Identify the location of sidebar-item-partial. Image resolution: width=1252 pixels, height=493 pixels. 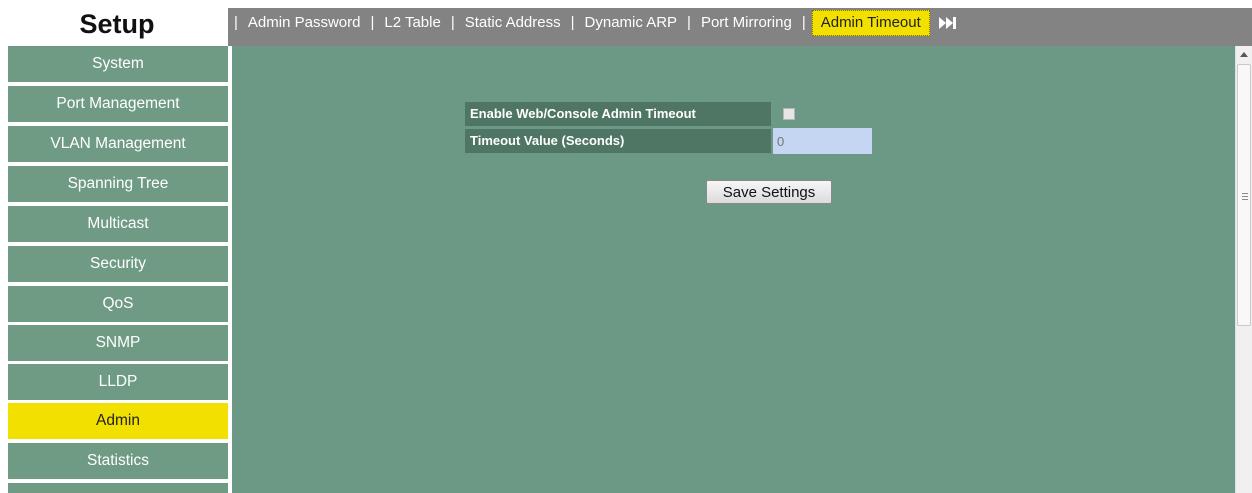
(118, 488).